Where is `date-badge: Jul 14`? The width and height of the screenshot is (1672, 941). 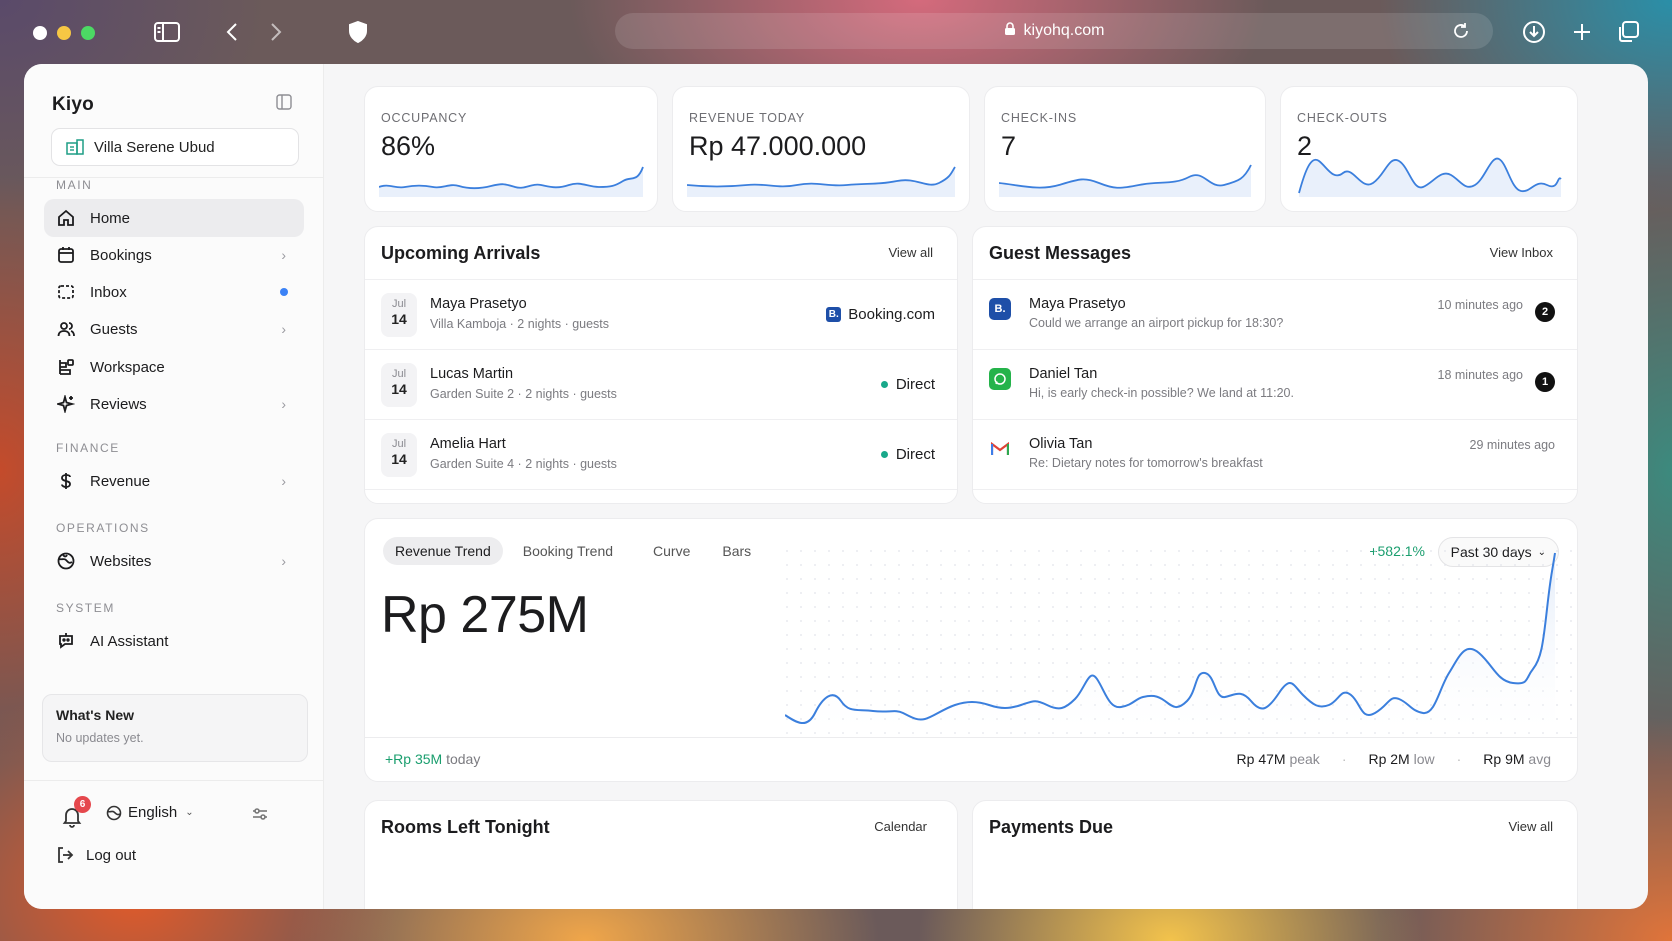
date-badge: Jul 14 is located at coordinates (399, 385).